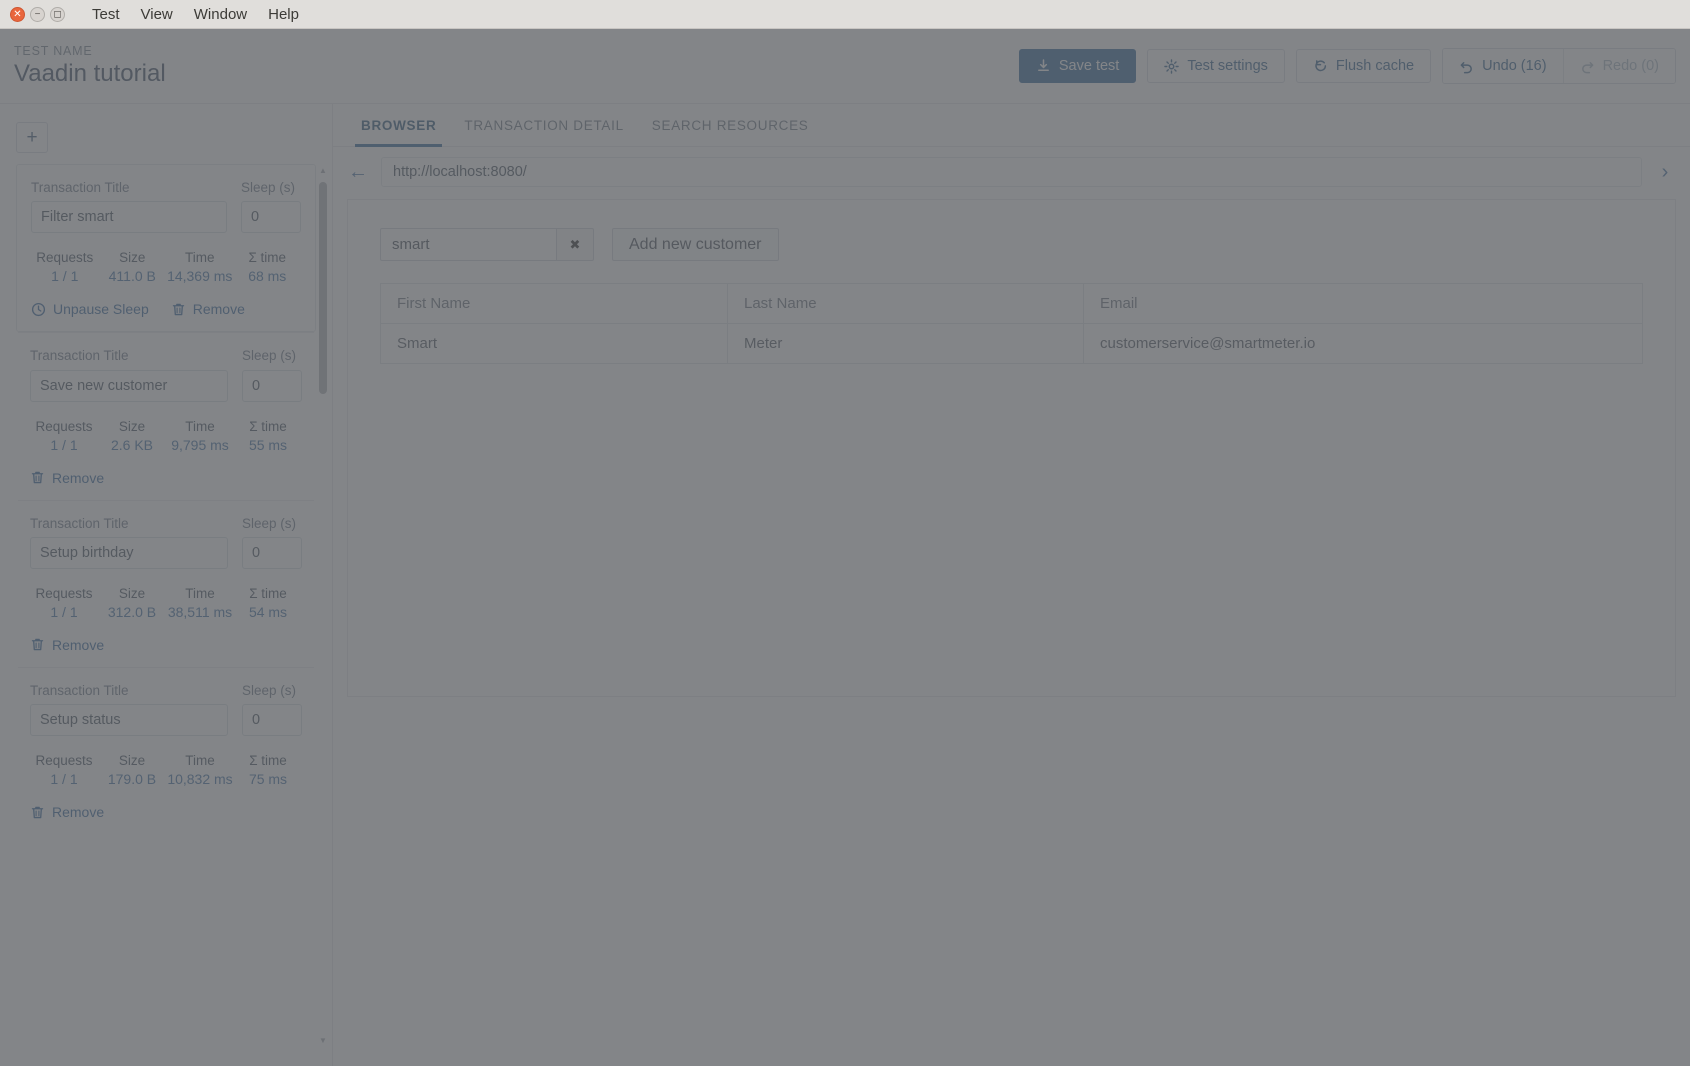  What do you see at coordinates (53, 51) in the screenshot?
I see `test-name-label: TEST NAME` at bounding box center [53, 51].